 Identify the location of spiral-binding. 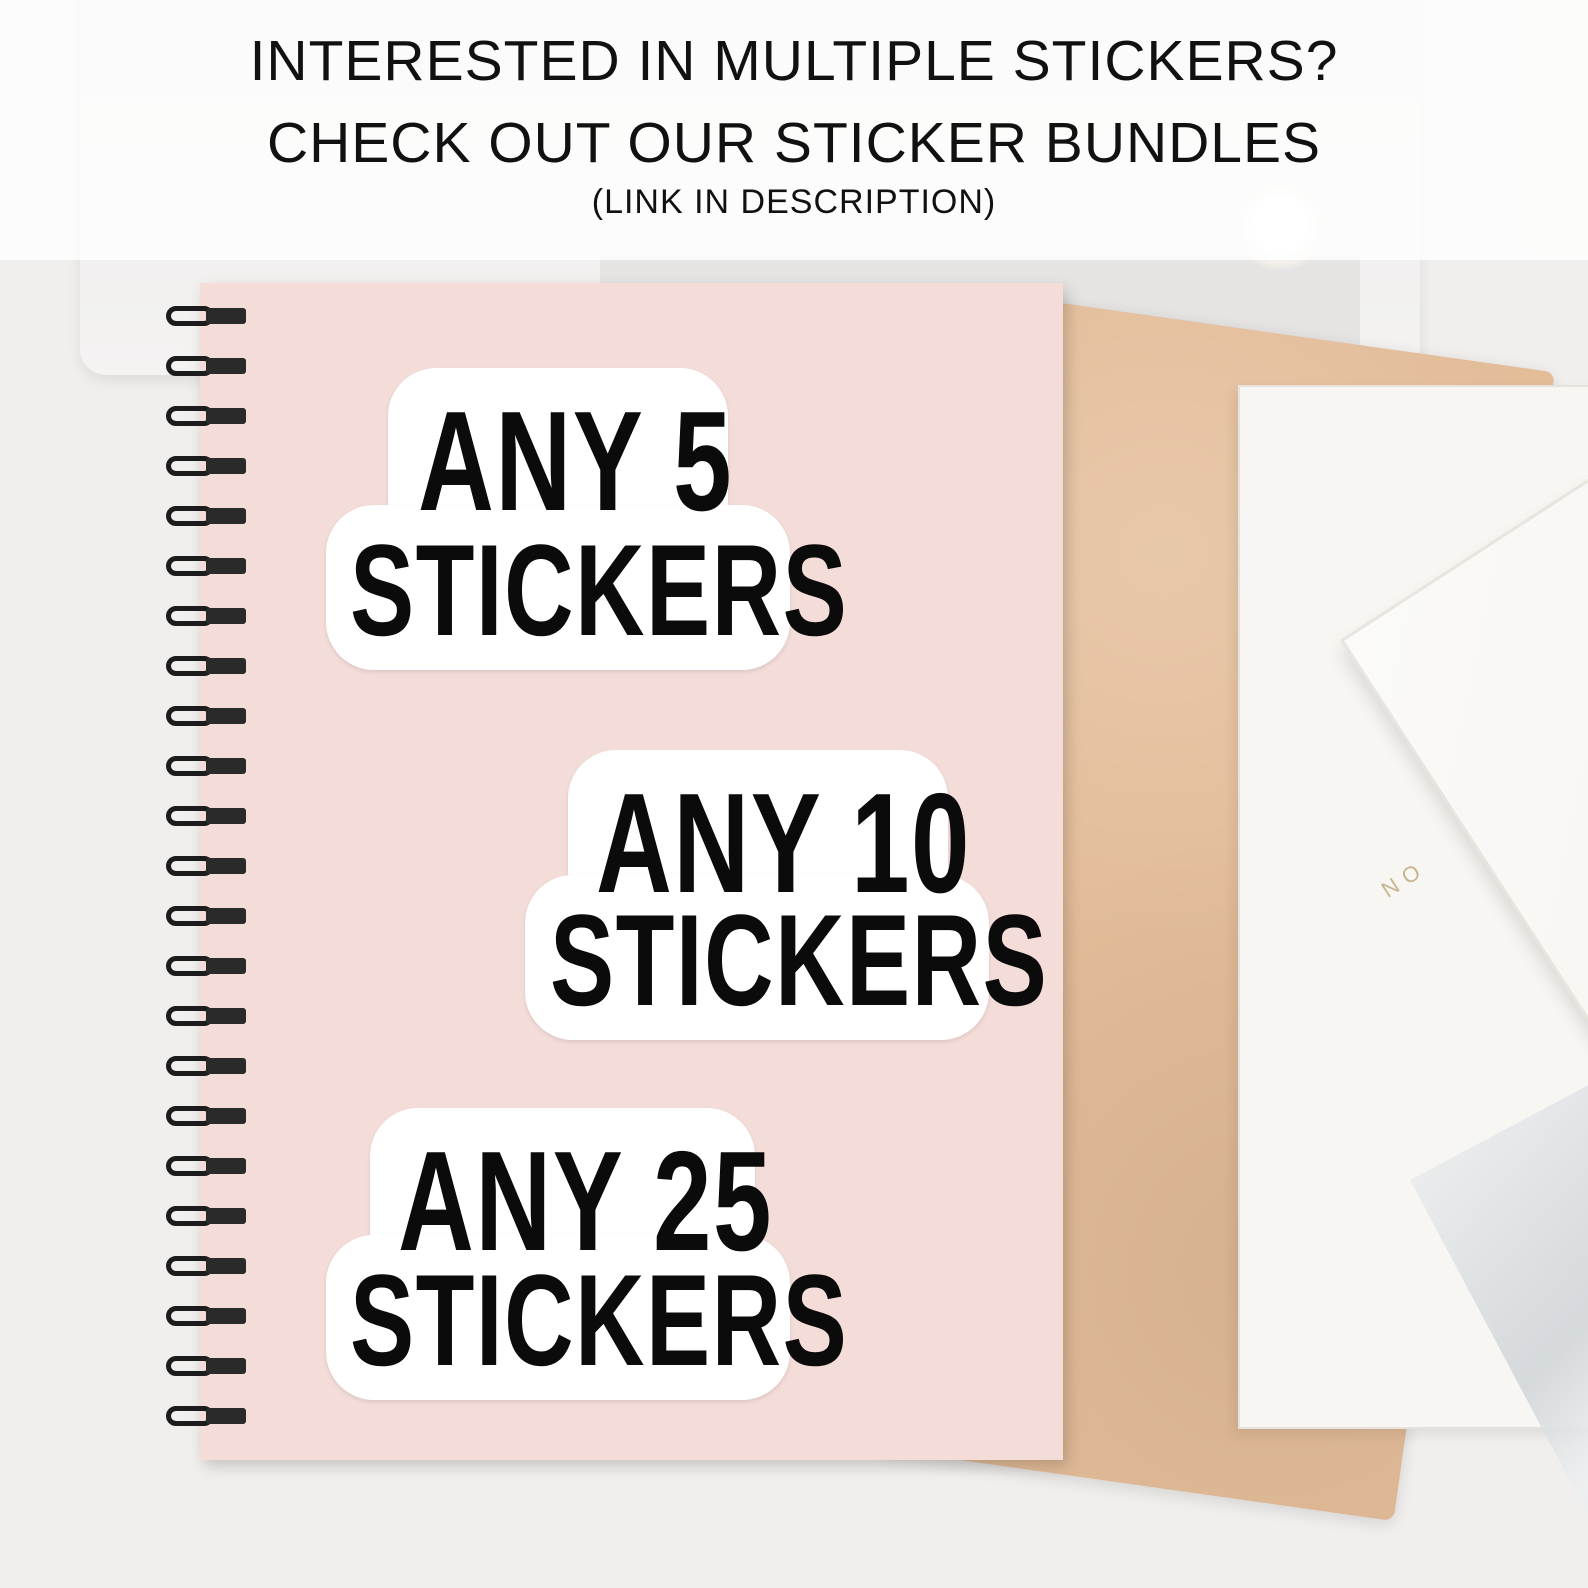
(211, 877).